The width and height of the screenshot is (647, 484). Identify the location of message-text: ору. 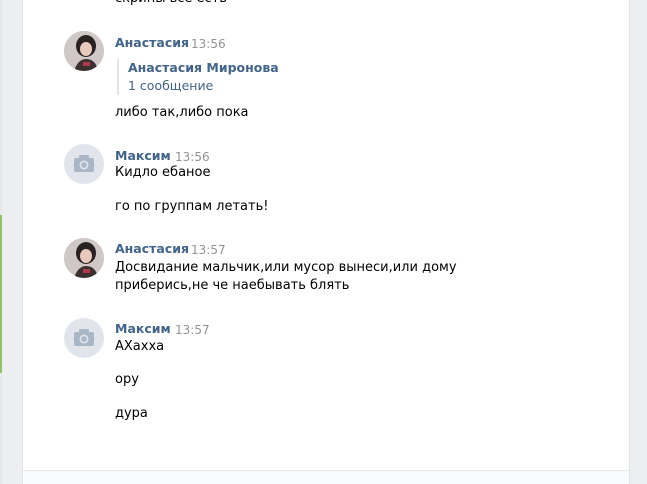
(127, 379).